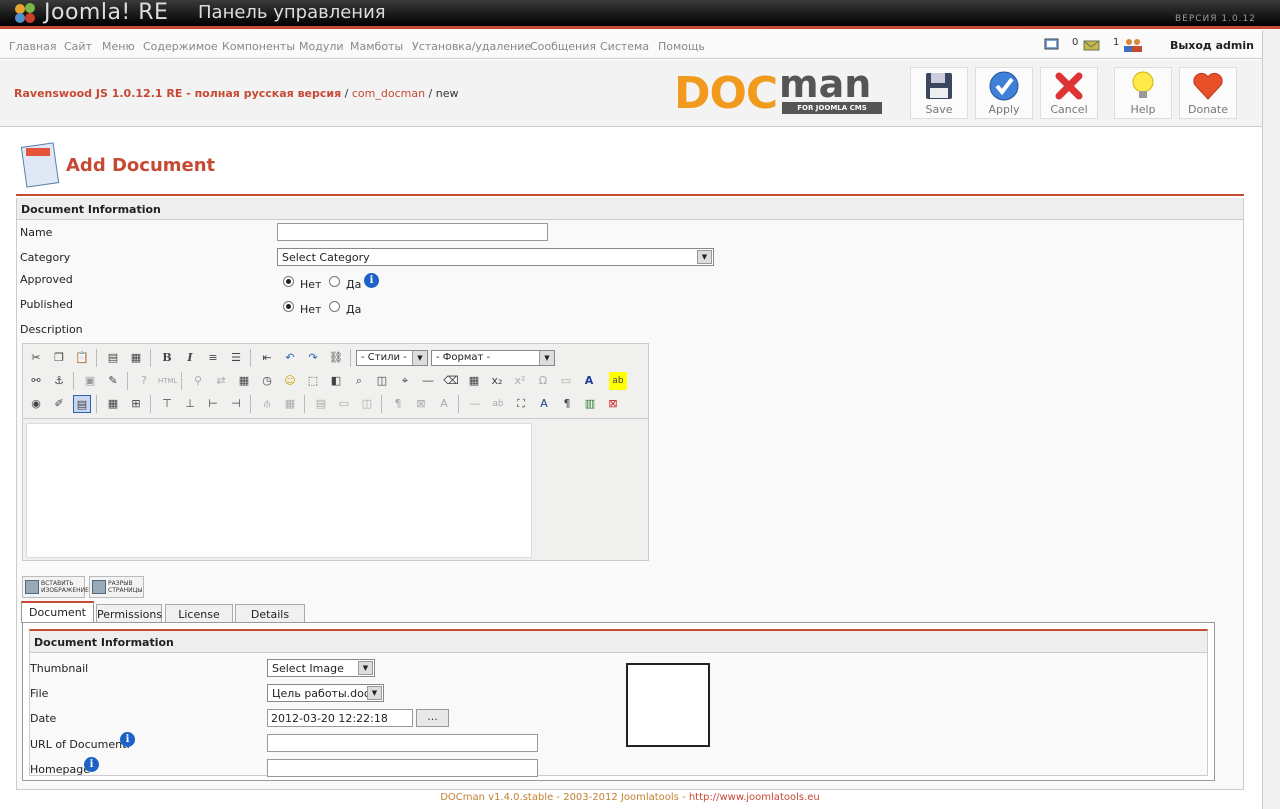 The width and height of the screenshot is (1280, 809). I want to click on tab-details: Details, so click(270, 613).